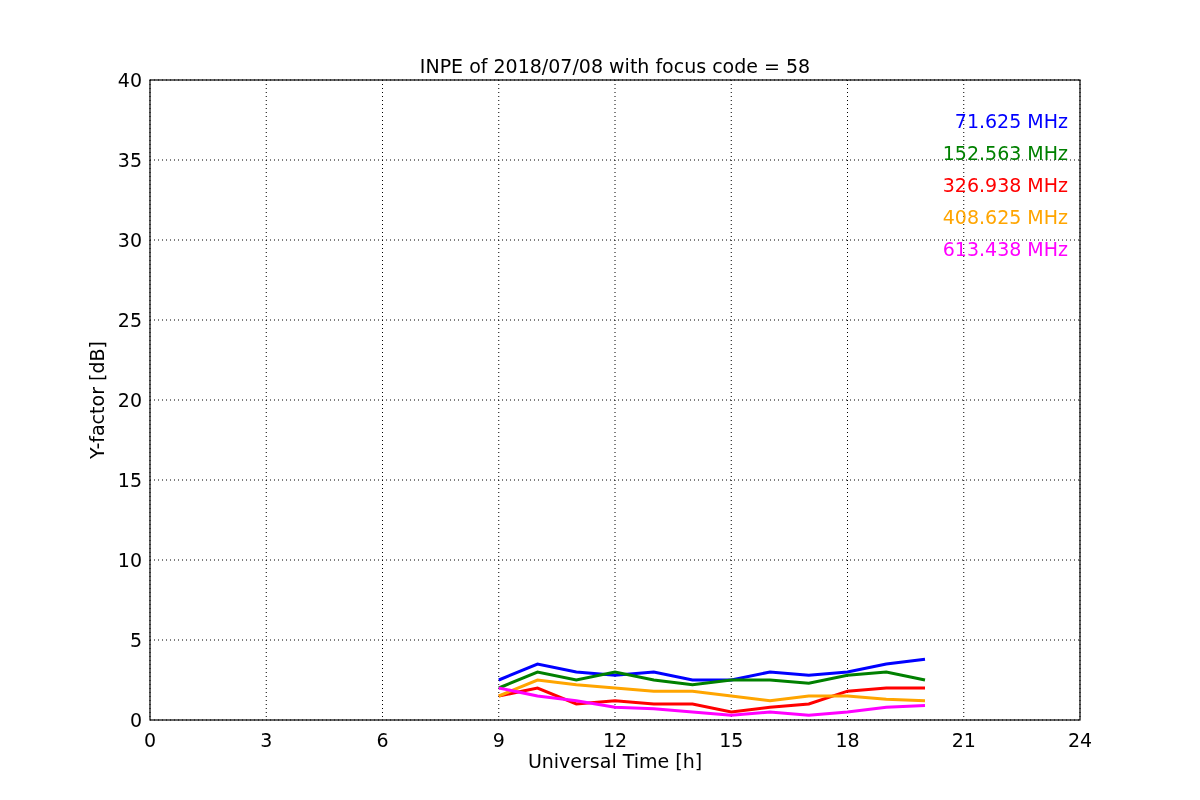  I want to click on tick-label: 18, so click(847, 740).